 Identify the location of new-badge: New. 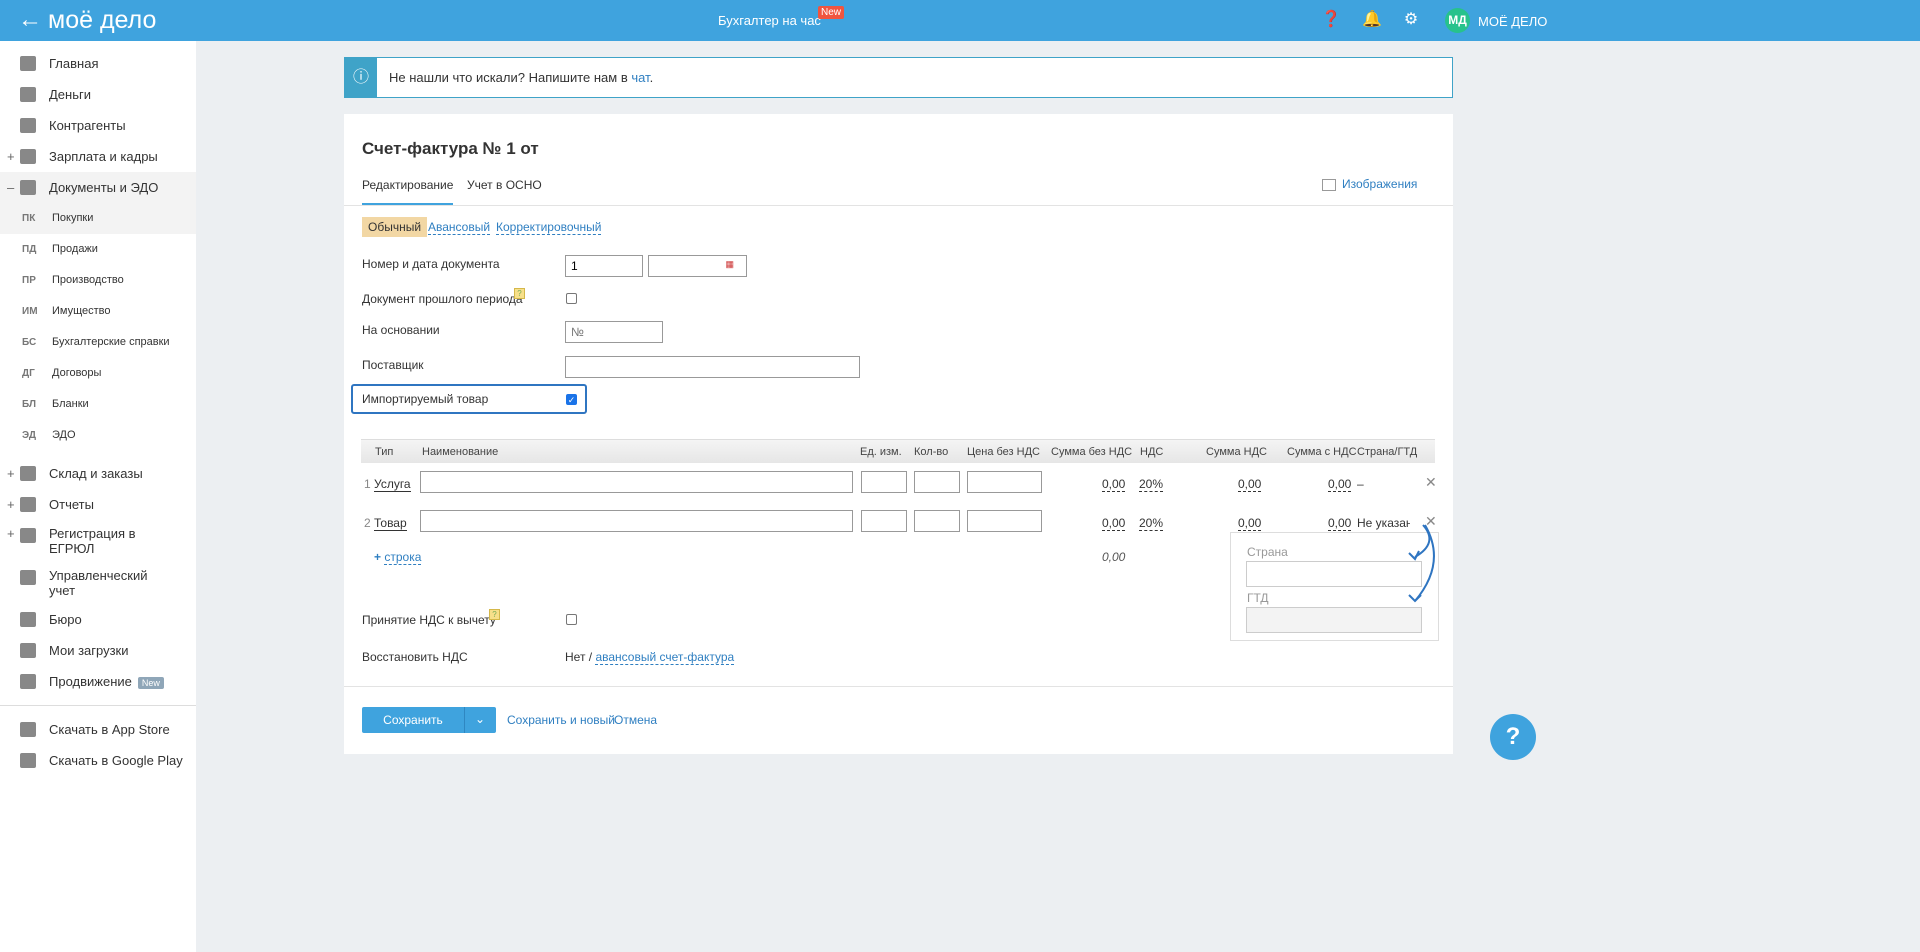
(150, 683).